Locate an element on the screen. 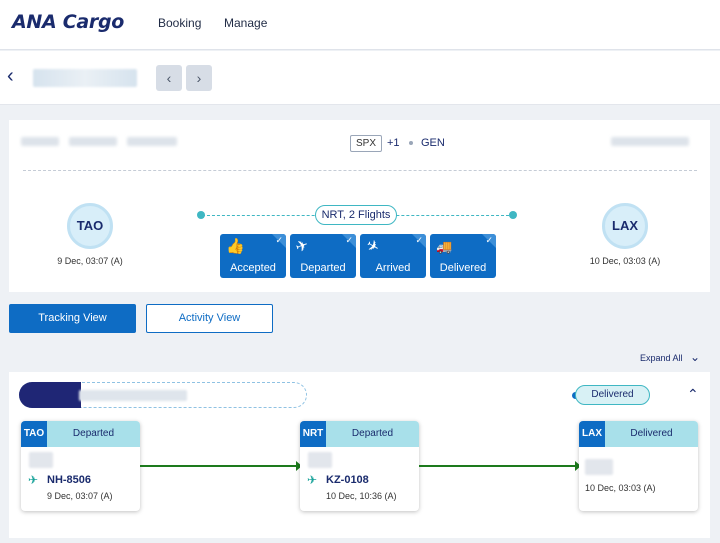 This screenshot has height=543, width=720. tracking-view-button: Tracking View is located at coordinates (72, 318).